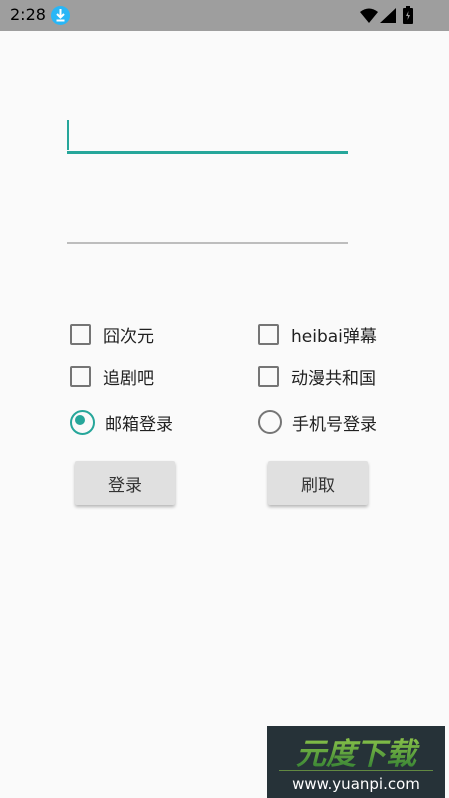  Describe the element at coordinates (128, 336) in the screenshot. I see `checkbox-label: 囧次元` at that location.